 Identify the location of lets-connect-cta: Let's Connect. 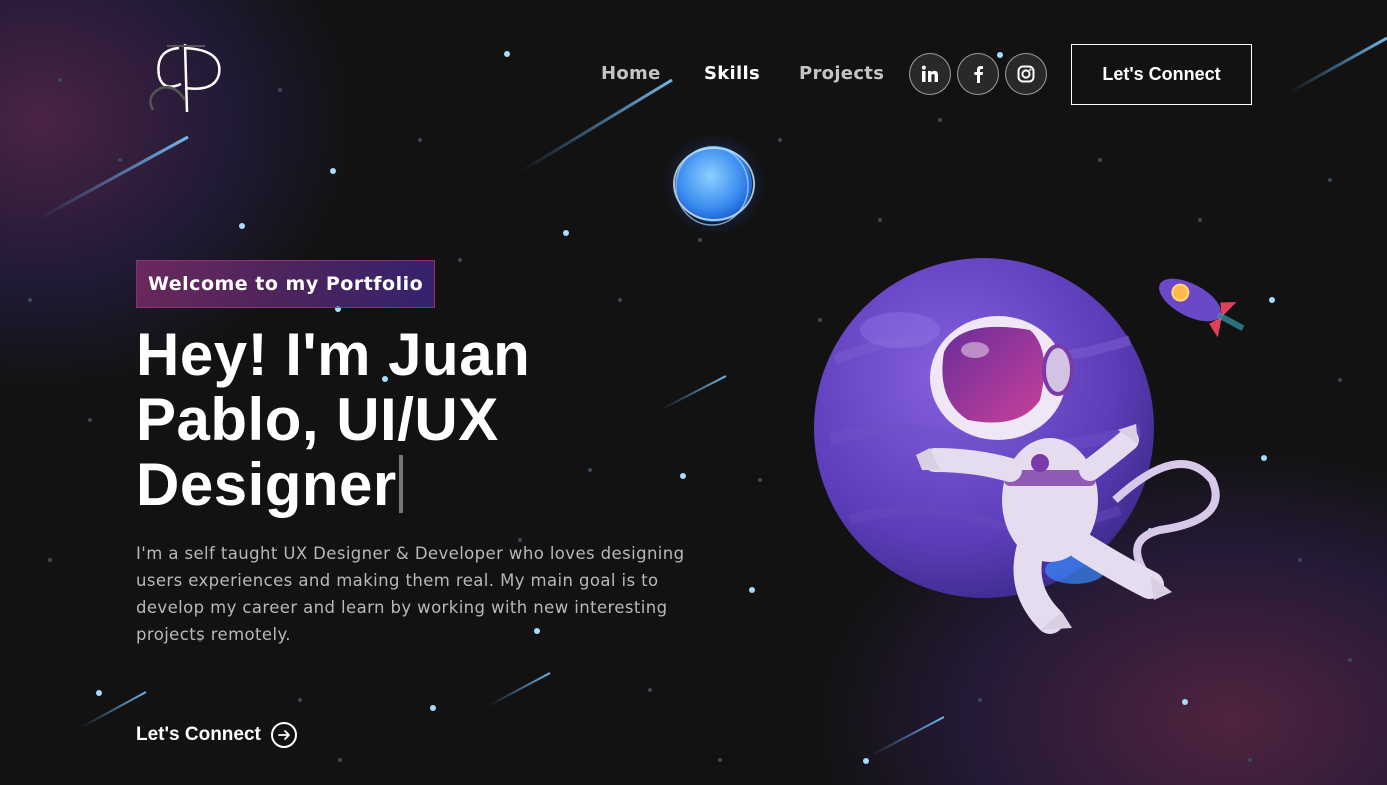
(216, 735).